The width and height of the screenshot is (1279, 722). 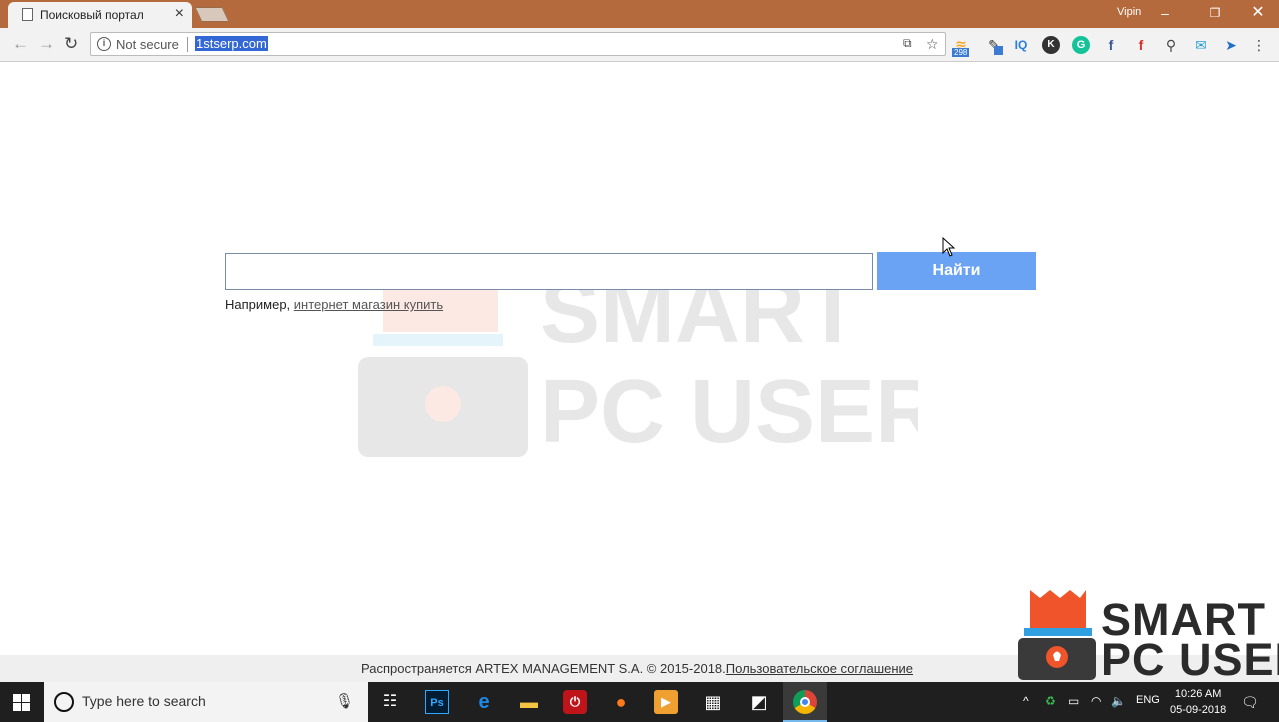 I want to click on restore-button: ❐, so click(x=1215, y=13).